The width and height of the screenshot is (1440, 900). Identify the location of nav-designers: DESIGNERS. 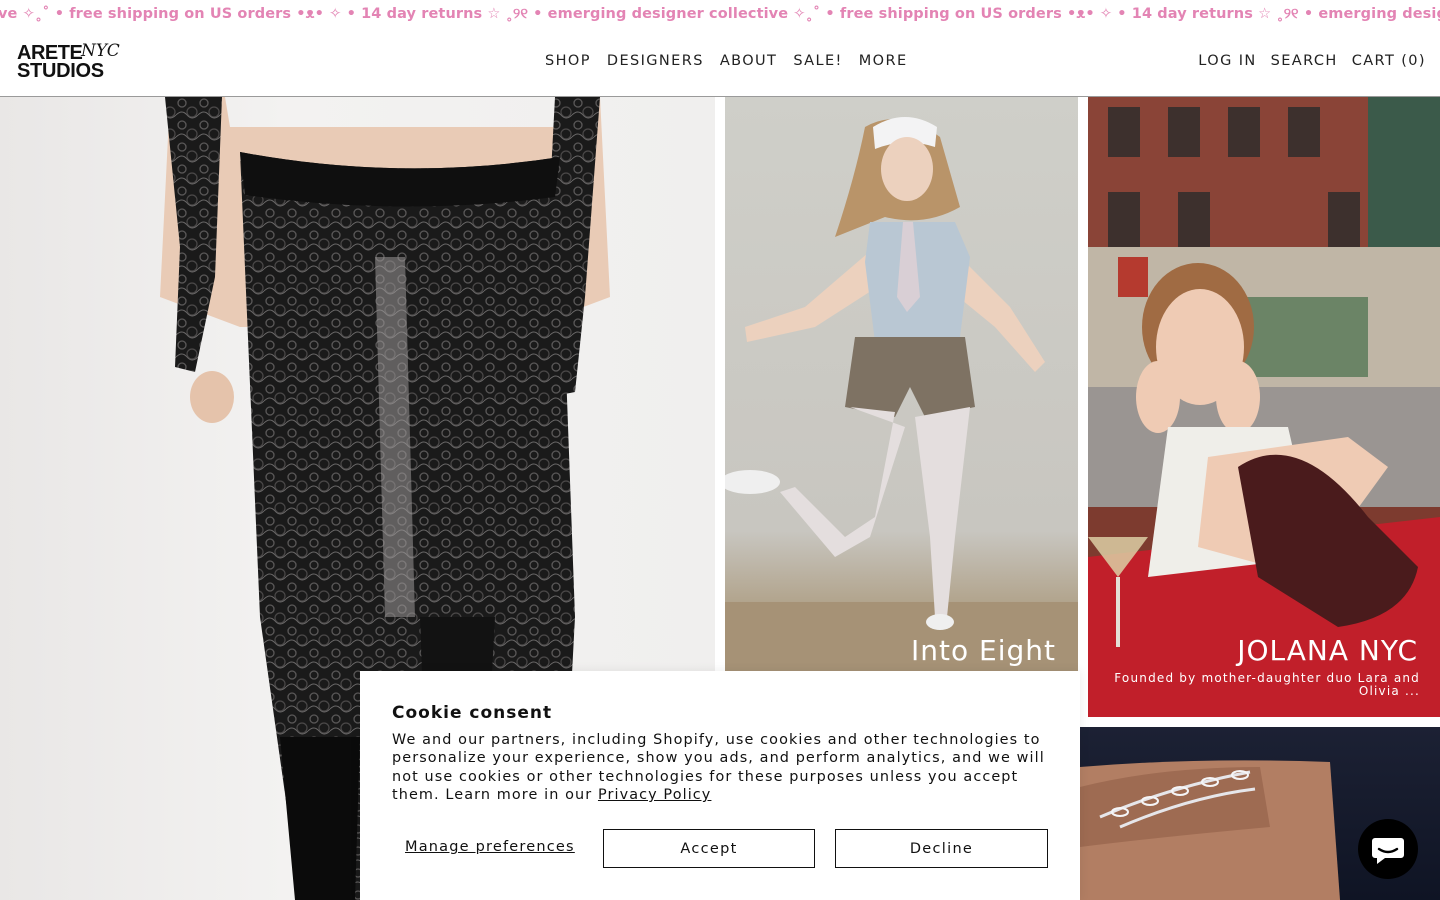
(655, 61).